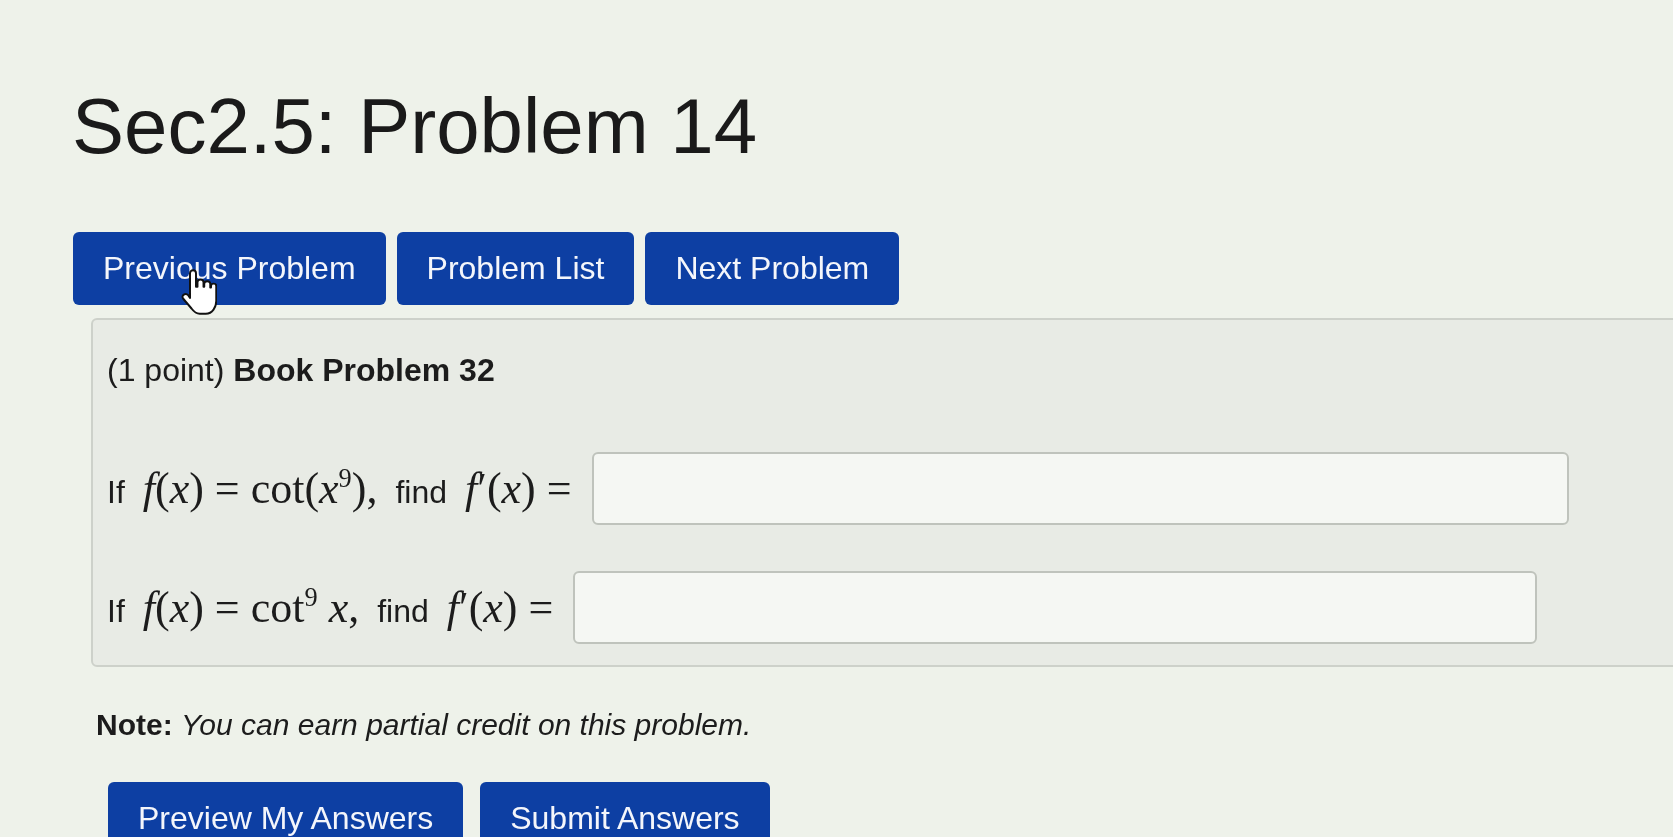 This screenshot has width=1673, height=837. I want to click on page-title: Sec2.5: Problem 14, so click(415, 126).